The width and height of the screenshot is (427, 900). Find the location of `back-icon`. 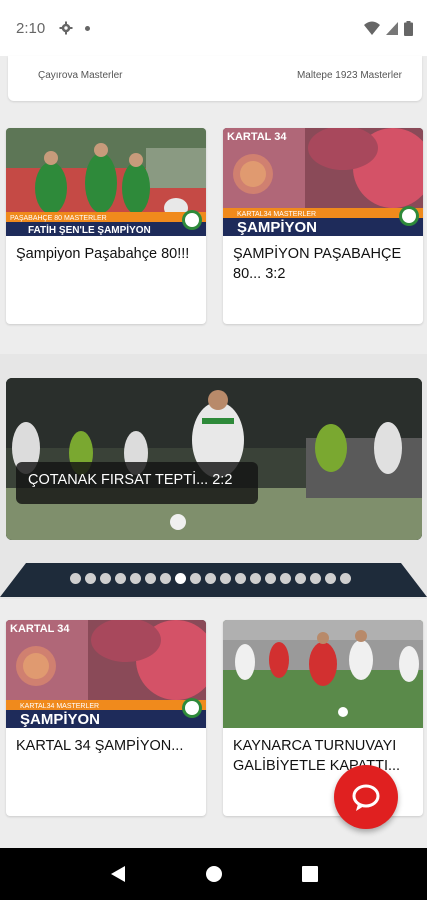

back-icon is located at coordinates (118, 874).